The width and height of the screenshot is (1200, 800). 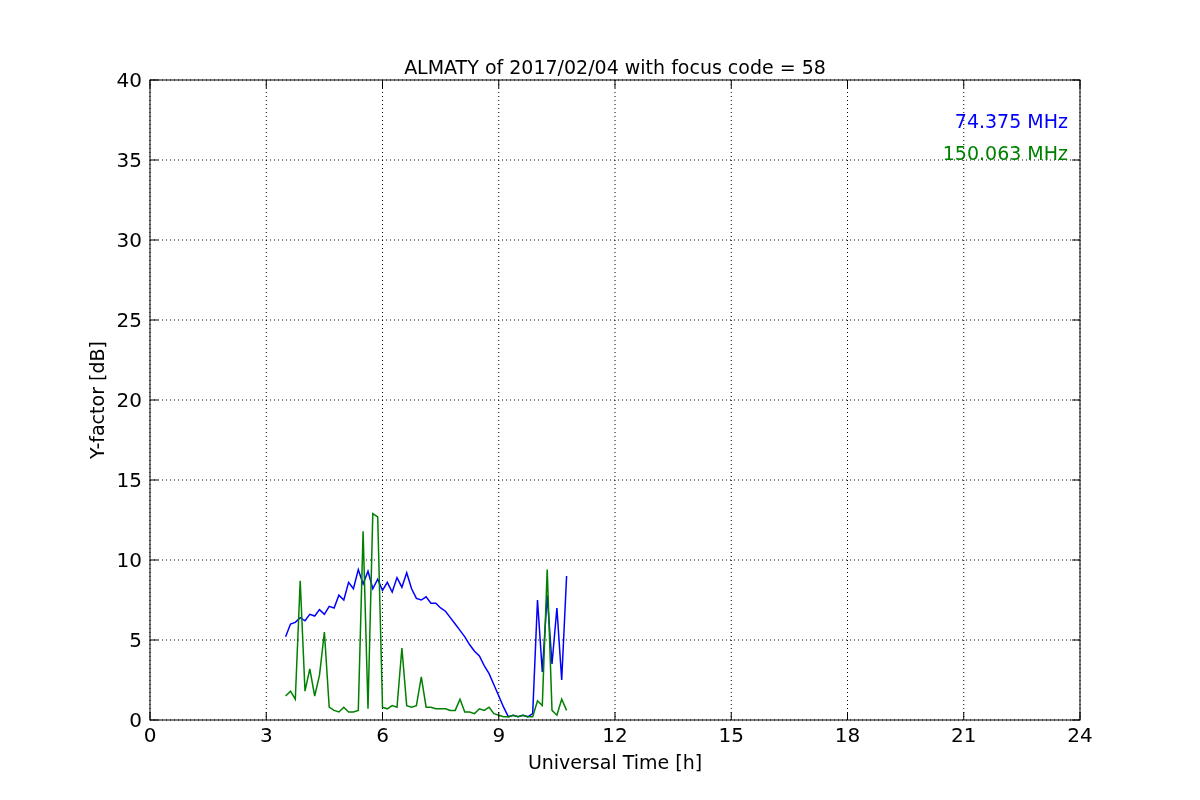 I want to click on tick-label: 35, so click(x=129, y=160).